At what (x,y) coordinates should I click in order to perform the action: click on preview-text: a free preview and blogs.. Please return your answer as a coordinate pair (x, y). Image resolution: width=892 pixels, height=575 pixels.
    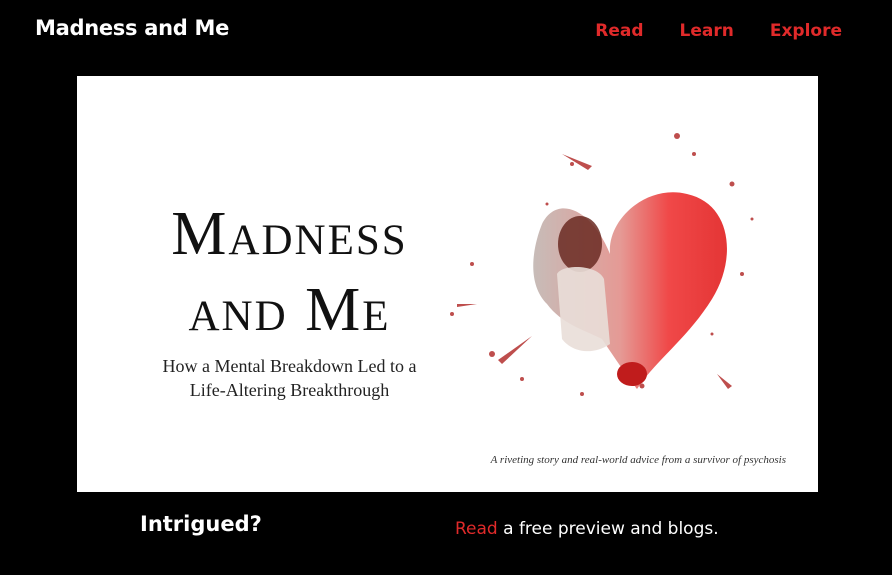
    Looking at the image, I should click on (608, 529).